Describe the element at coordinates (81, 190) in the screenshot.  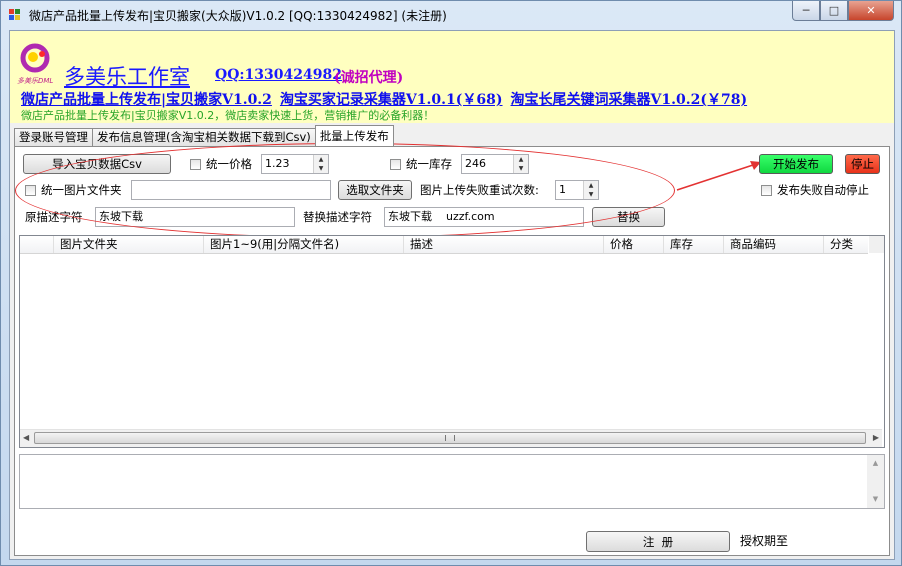
I see `unify-image-folder-label: 统一图片文件夹` at that location.